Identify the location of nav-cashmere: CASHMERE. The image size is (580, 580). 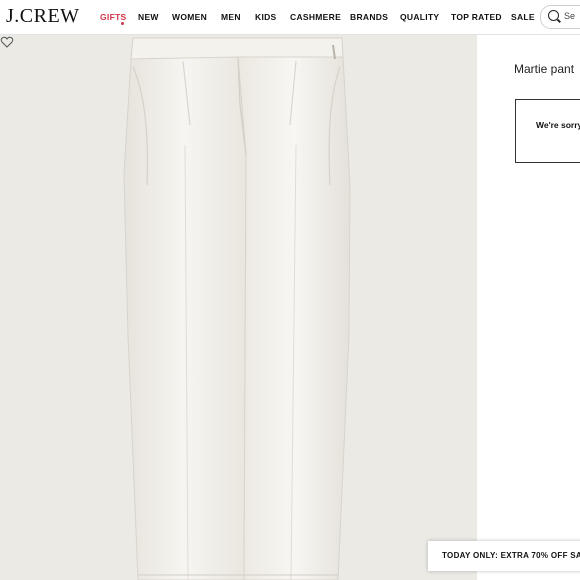
(315, 17).